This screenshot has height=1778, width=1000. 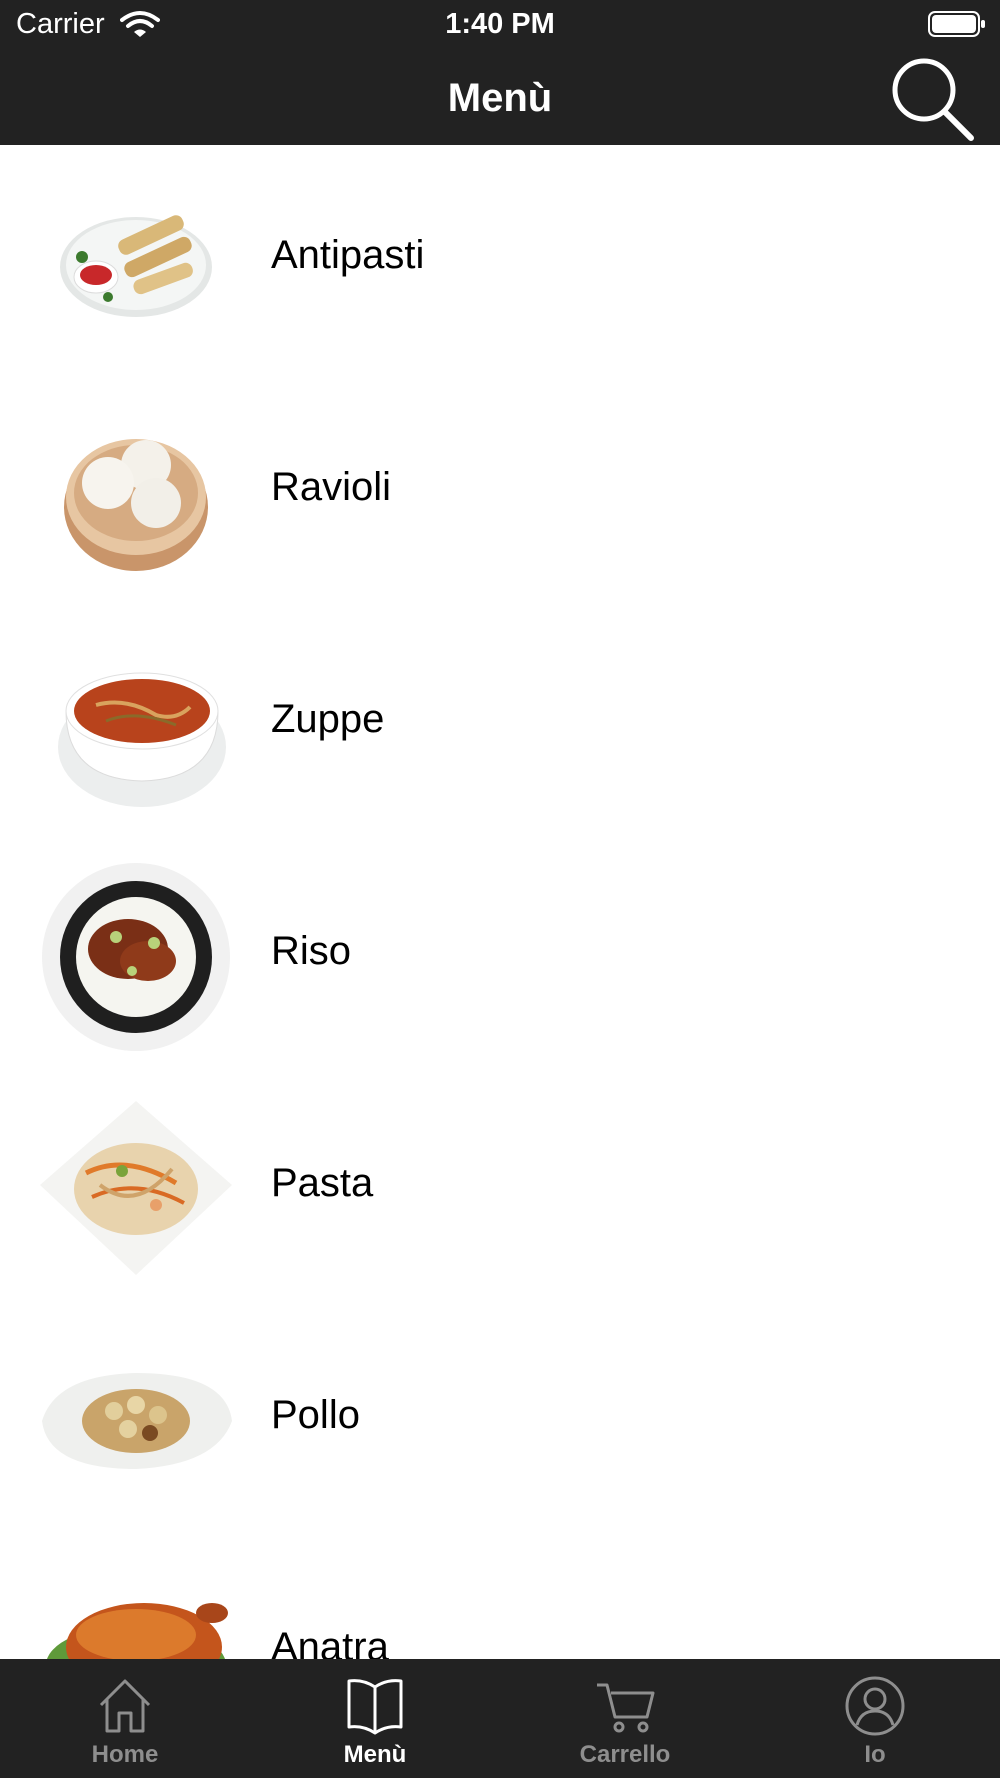 I want to click on list-item-label: Zuppe, so click(x=328, y=719).